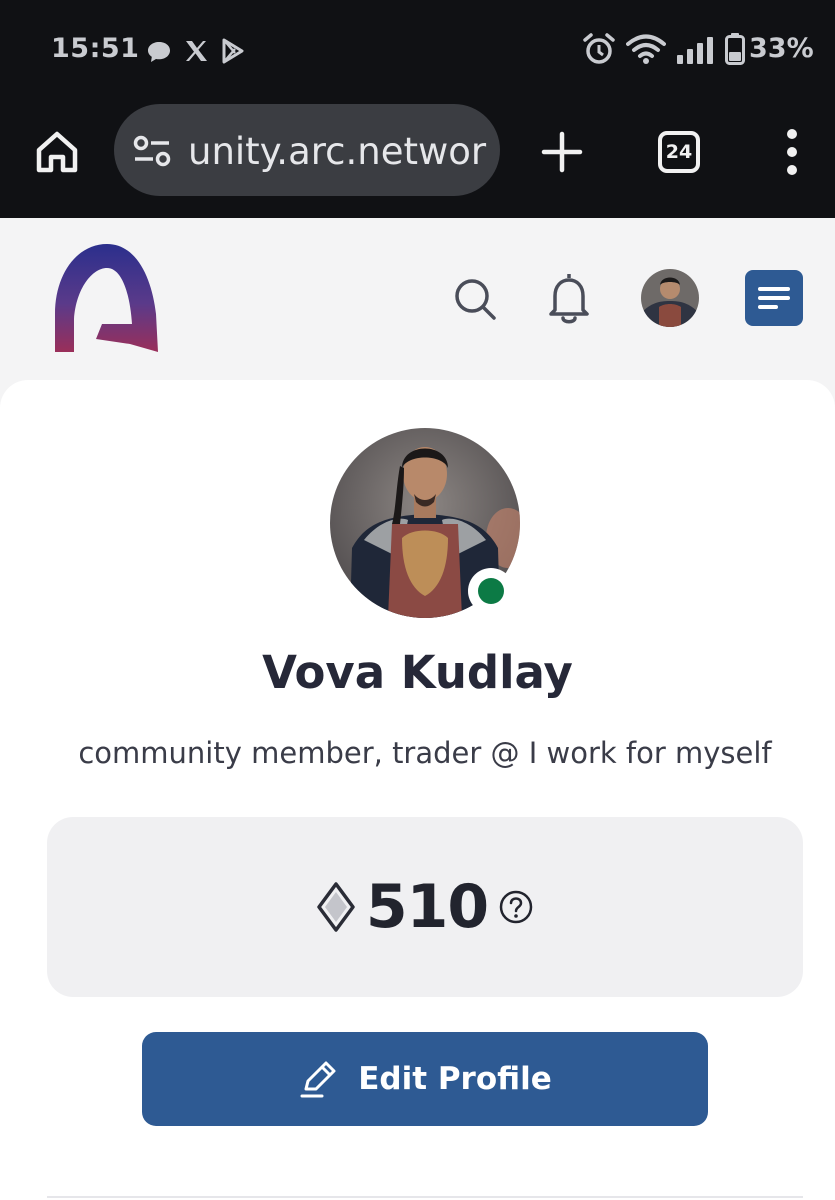 The image size is (835, 1200). I want to click on battery-icon, so click(735, 49).